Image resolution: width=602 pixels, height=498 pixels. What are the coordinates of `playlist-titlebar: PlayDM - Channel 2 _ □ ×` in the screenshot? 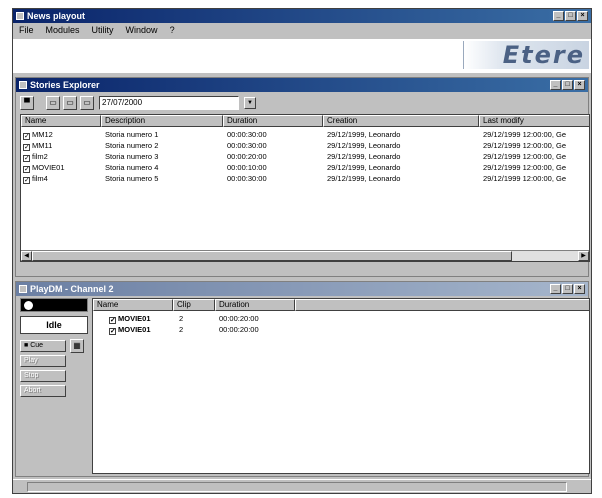 It's located at (302, 289).